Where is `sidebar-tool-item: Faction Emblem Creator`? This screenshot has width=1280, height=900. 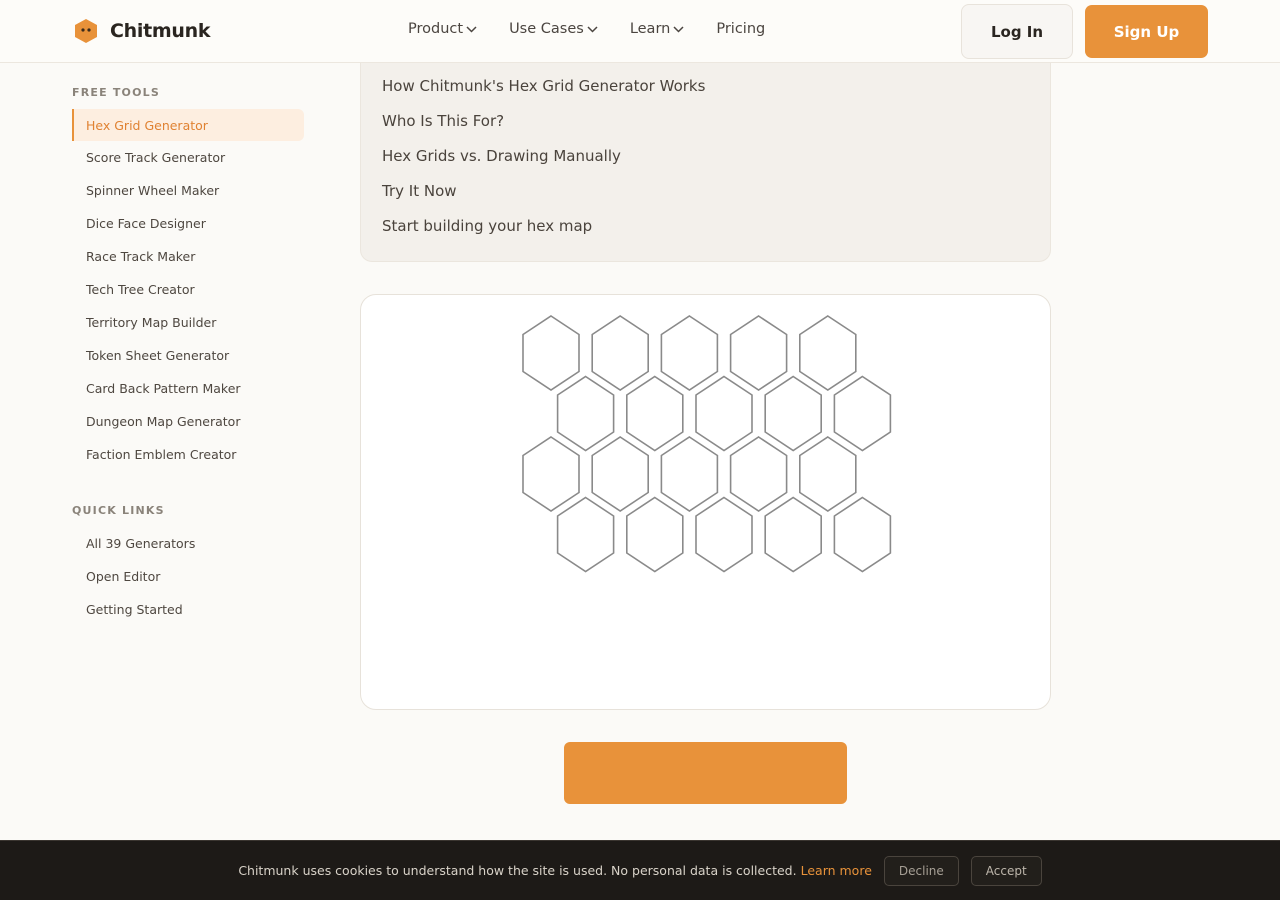 sidebar-tool-item: Faction Emblem Creator is located at coordinates (188, 454).